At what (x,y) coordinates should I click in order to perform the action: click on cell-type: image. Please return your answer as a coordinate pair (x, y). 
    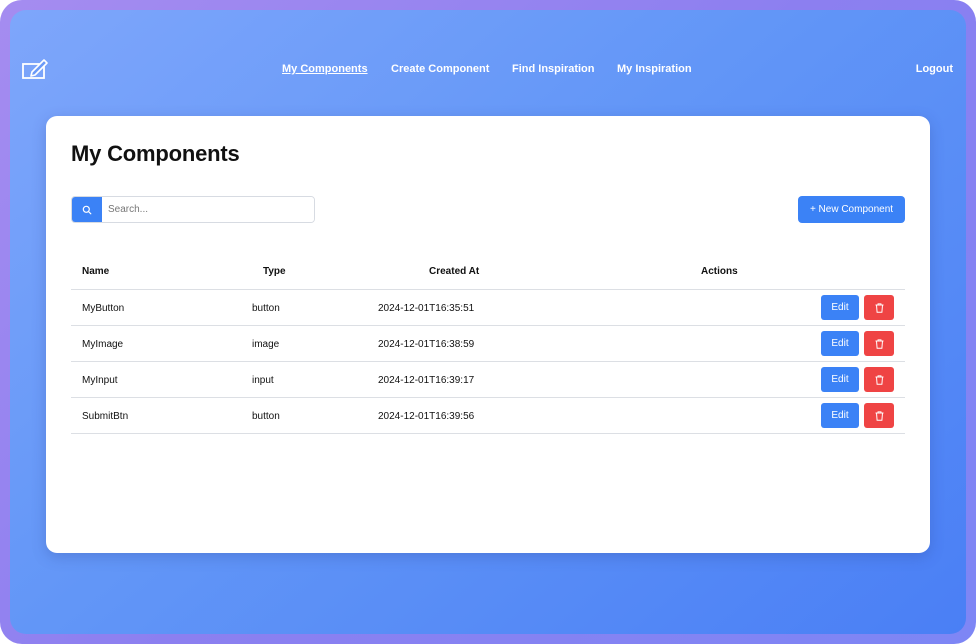
    Looking at the image, I should click on (266, 344).